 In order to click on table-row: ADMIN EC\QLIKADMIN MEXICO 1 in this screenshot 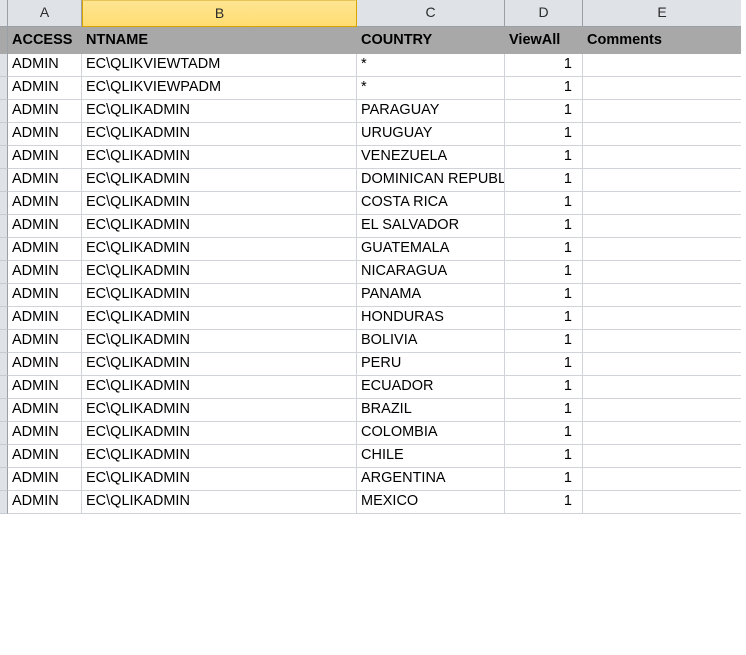, I will do `click(373, 502)`.